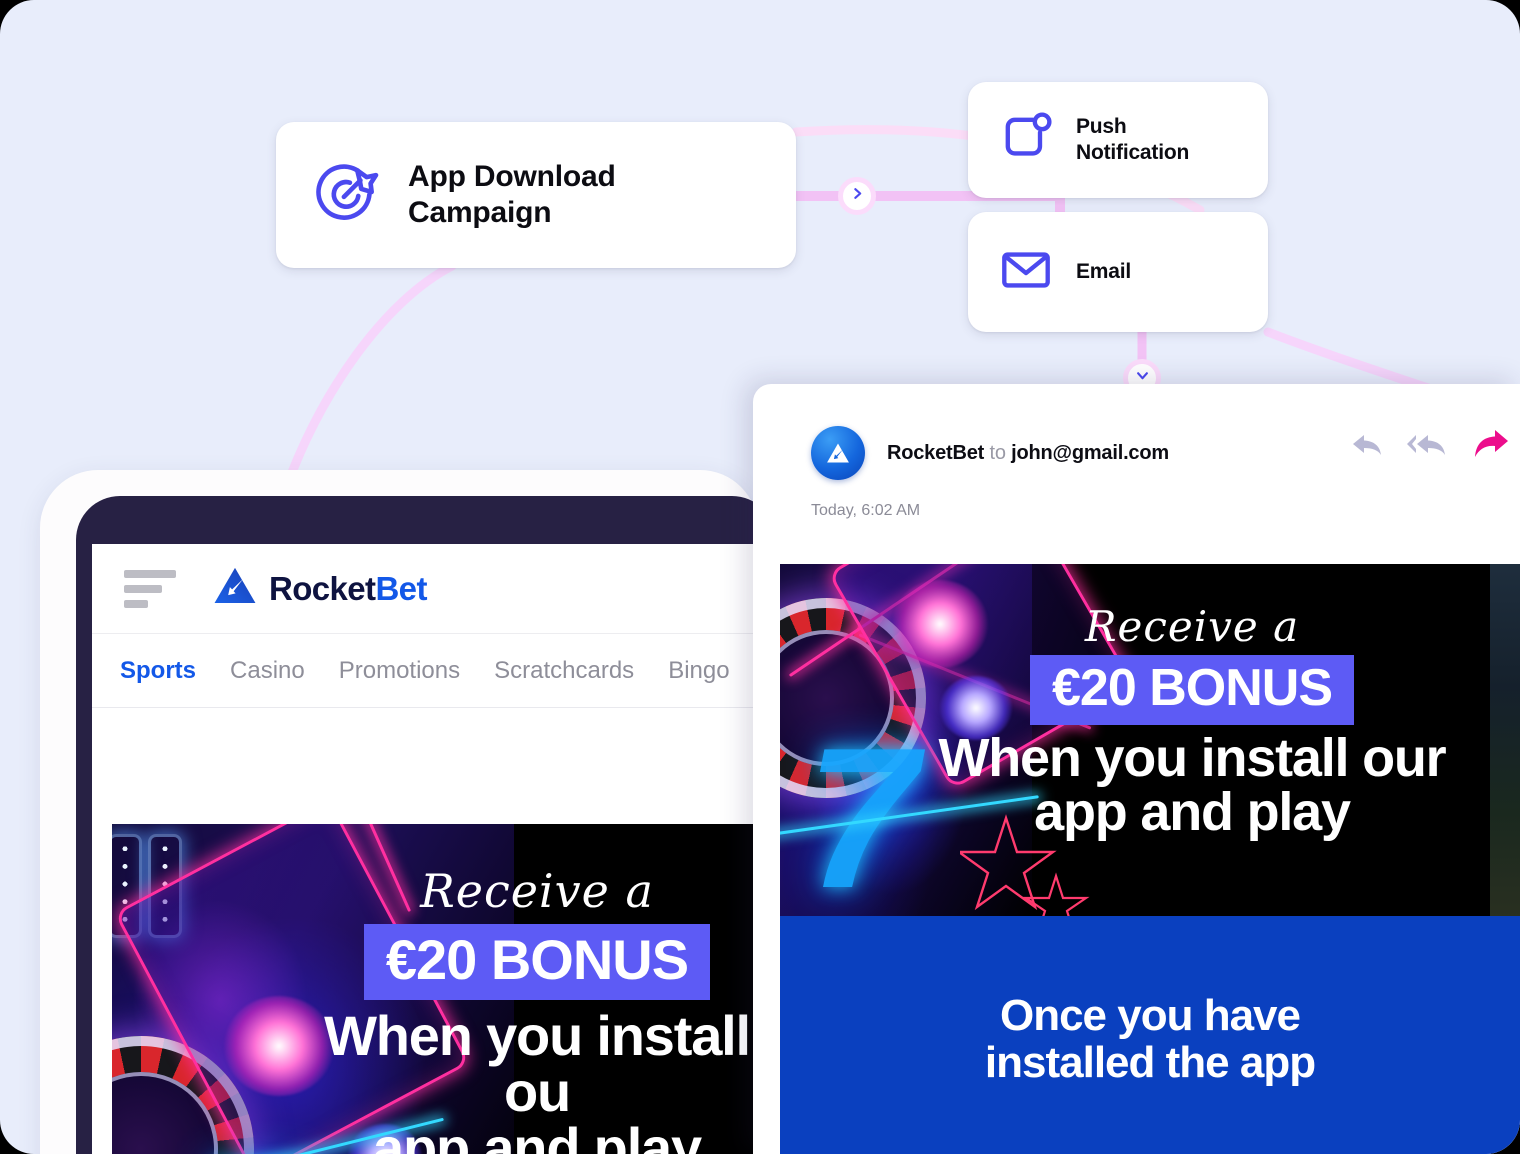 The height and width of the screenshot is (1154, 1520). What do you see at coordinates (1367, 445) in the screenshot?
I see `reply-arrow-icon` at bounding box center [1367, 445].